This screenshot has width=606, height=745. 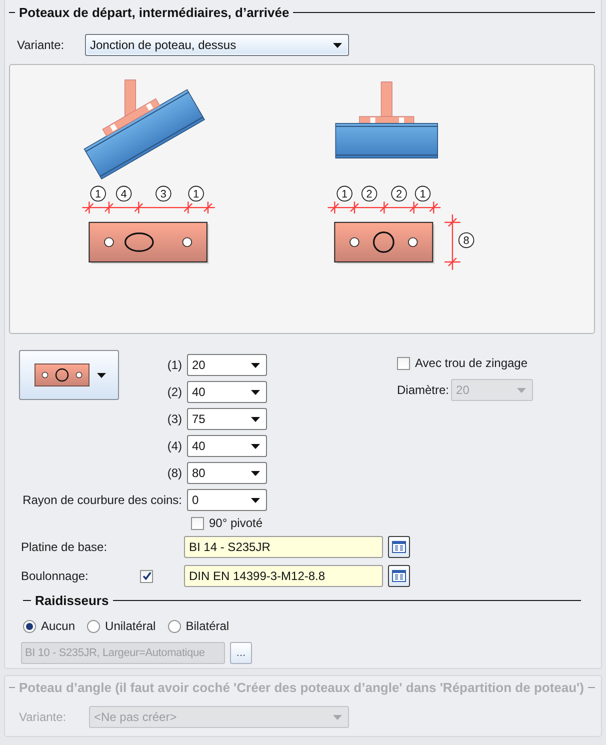 What do you see at coordinates (55, 576) in the screenshot?
I see `bolting-label: Boulonnage:` at bounding box center [55, 576].